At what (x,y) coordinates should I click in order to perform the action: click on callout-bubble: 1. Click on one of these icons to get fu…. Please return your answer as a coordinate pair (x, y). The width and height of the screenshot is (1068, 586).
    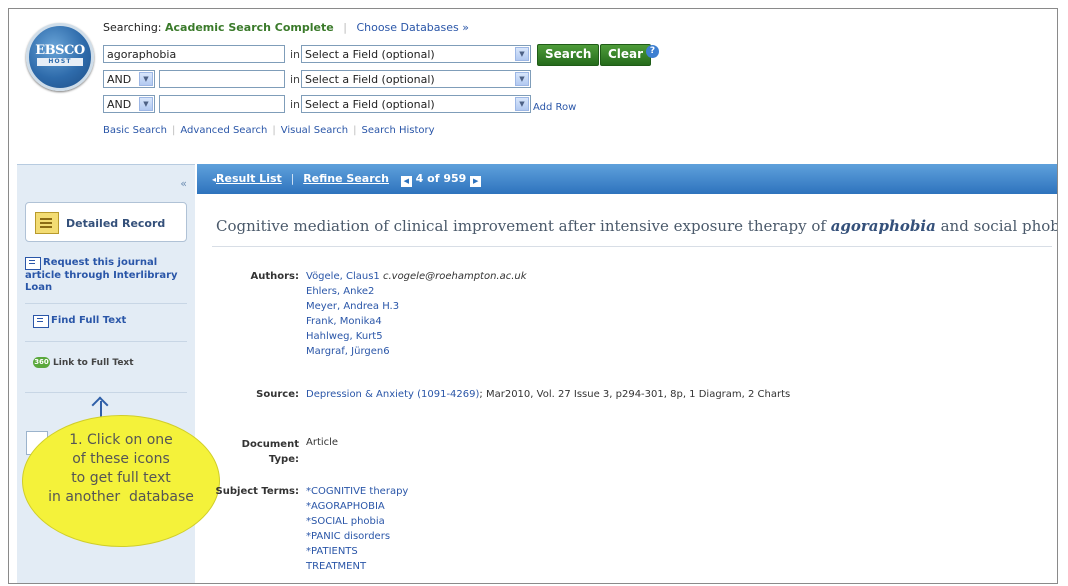
    Looking at the image, I should click on (121, 481).